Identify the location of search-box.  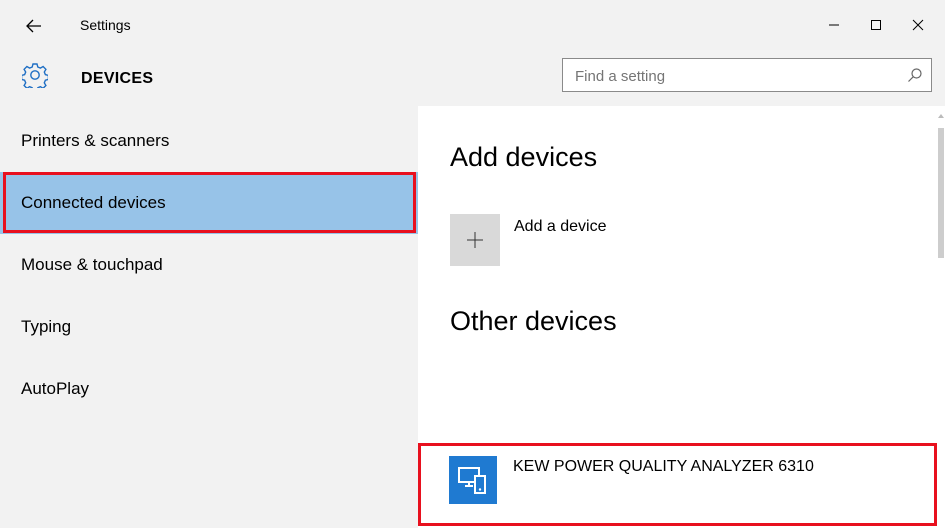
(747, 75).